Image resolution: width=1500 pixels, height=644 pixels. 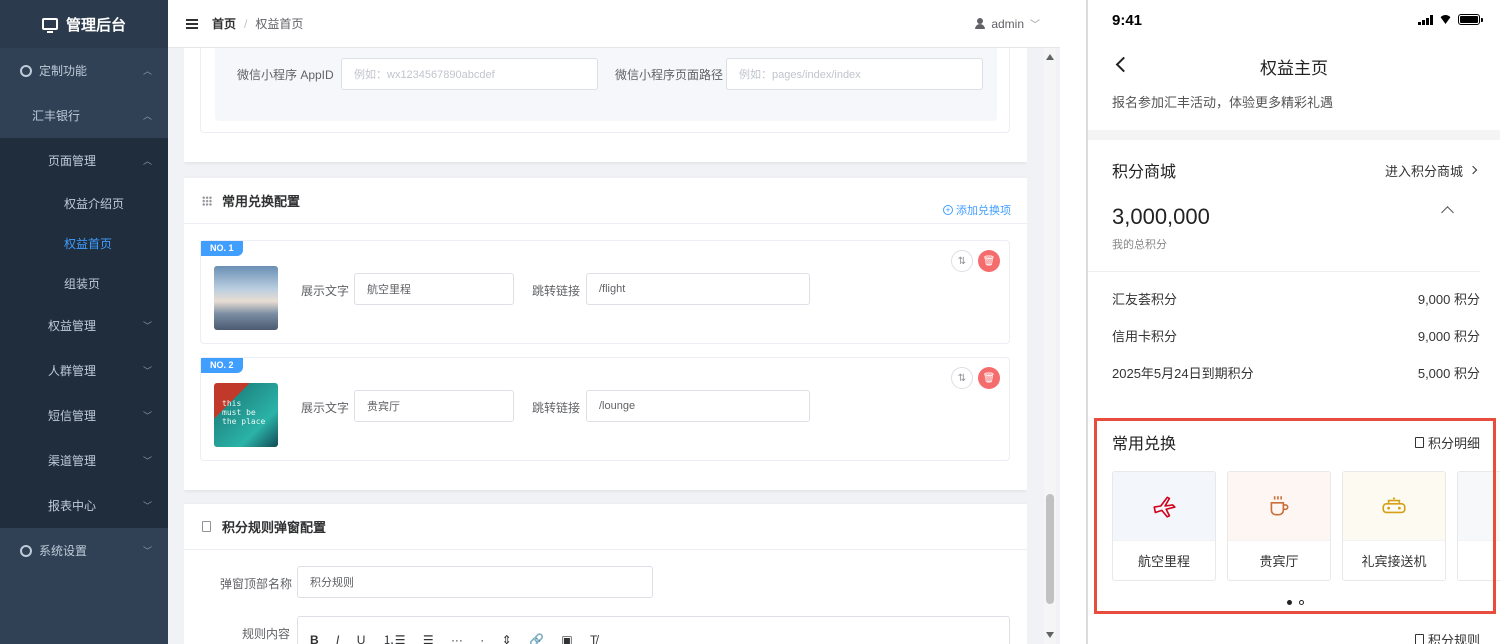 What do you see at coordinates (1447, 637) in the screenshot?
I see `points-rules-link: 积分规则` at bounding box center [1447, 637].